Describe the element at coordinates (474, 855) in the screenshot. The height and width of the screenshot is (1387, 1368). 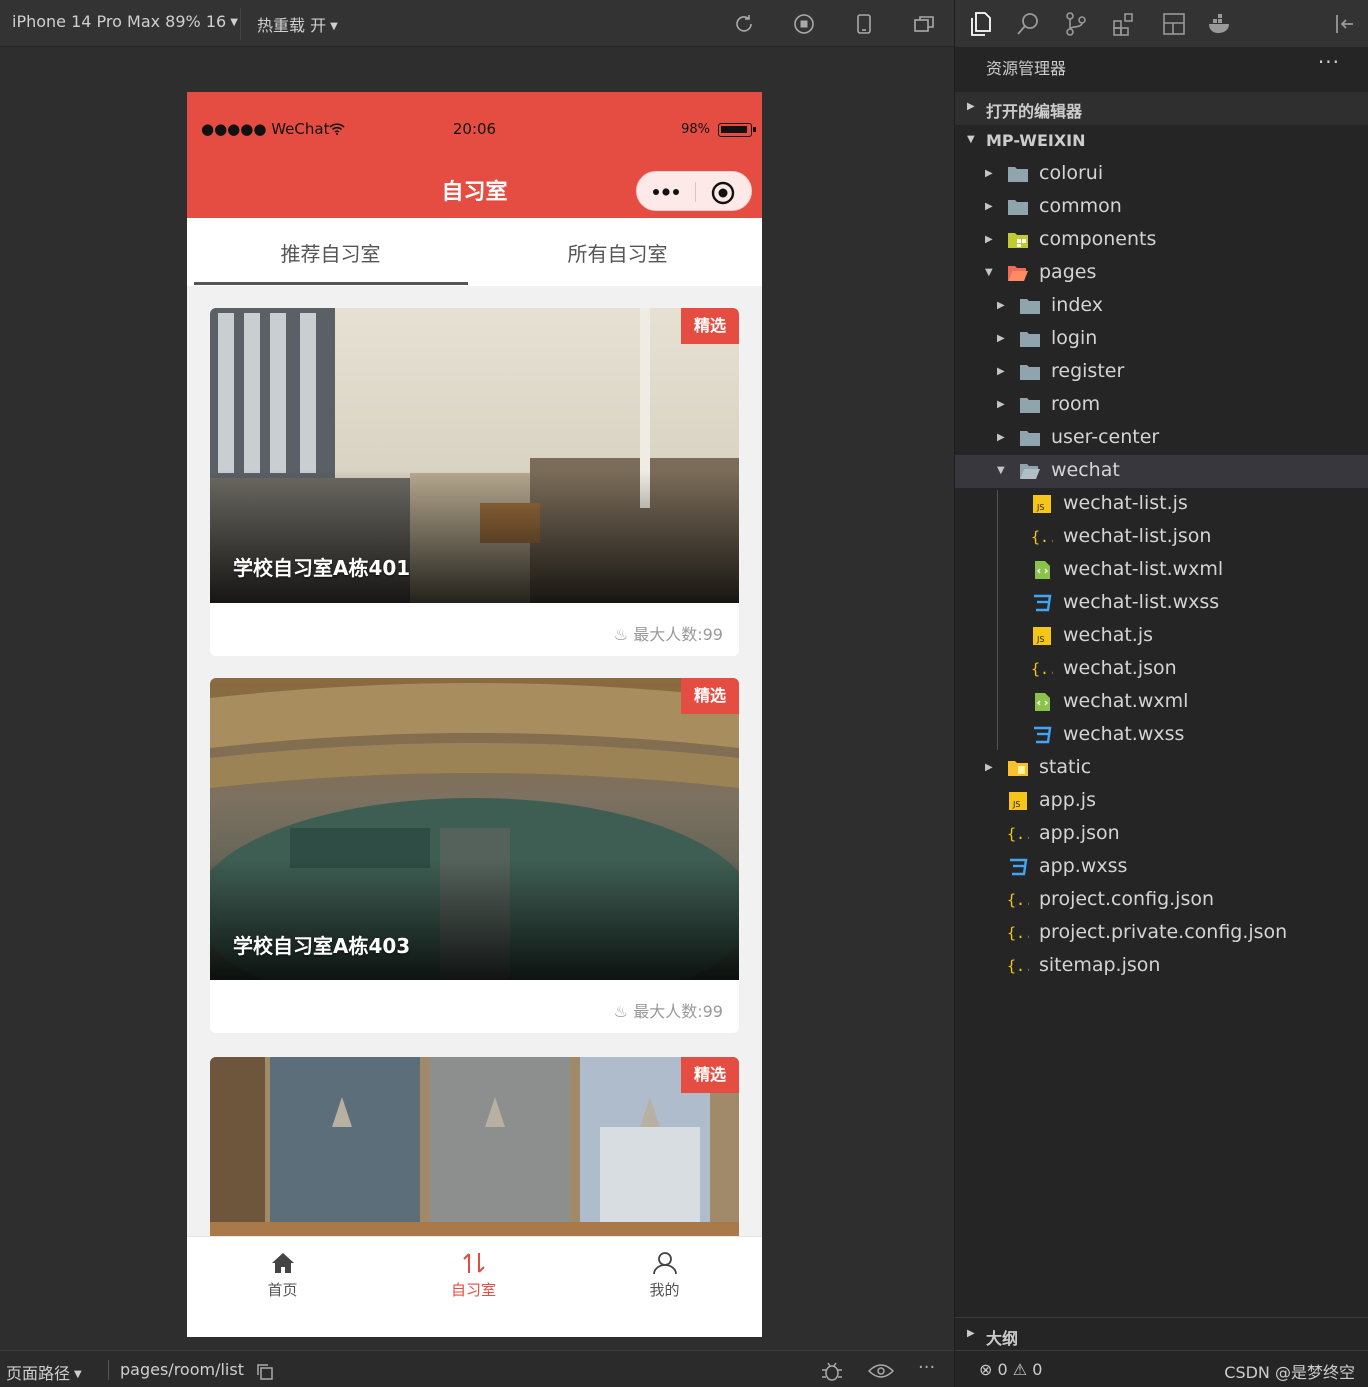
I see `room-card: 精选 学校自习室A栋403 ♨ 最大人数:99` at that location.